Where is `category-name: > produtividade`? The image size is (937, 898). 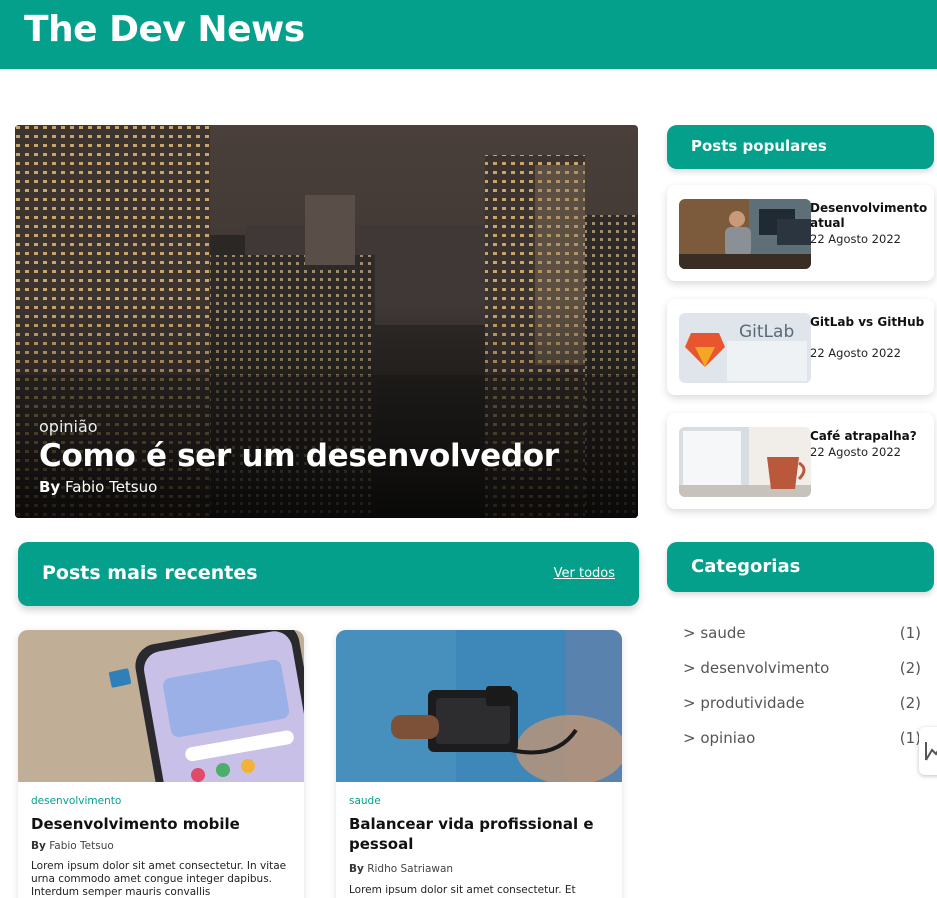 category-name: > produtividade is located at coordinates (743, 703).